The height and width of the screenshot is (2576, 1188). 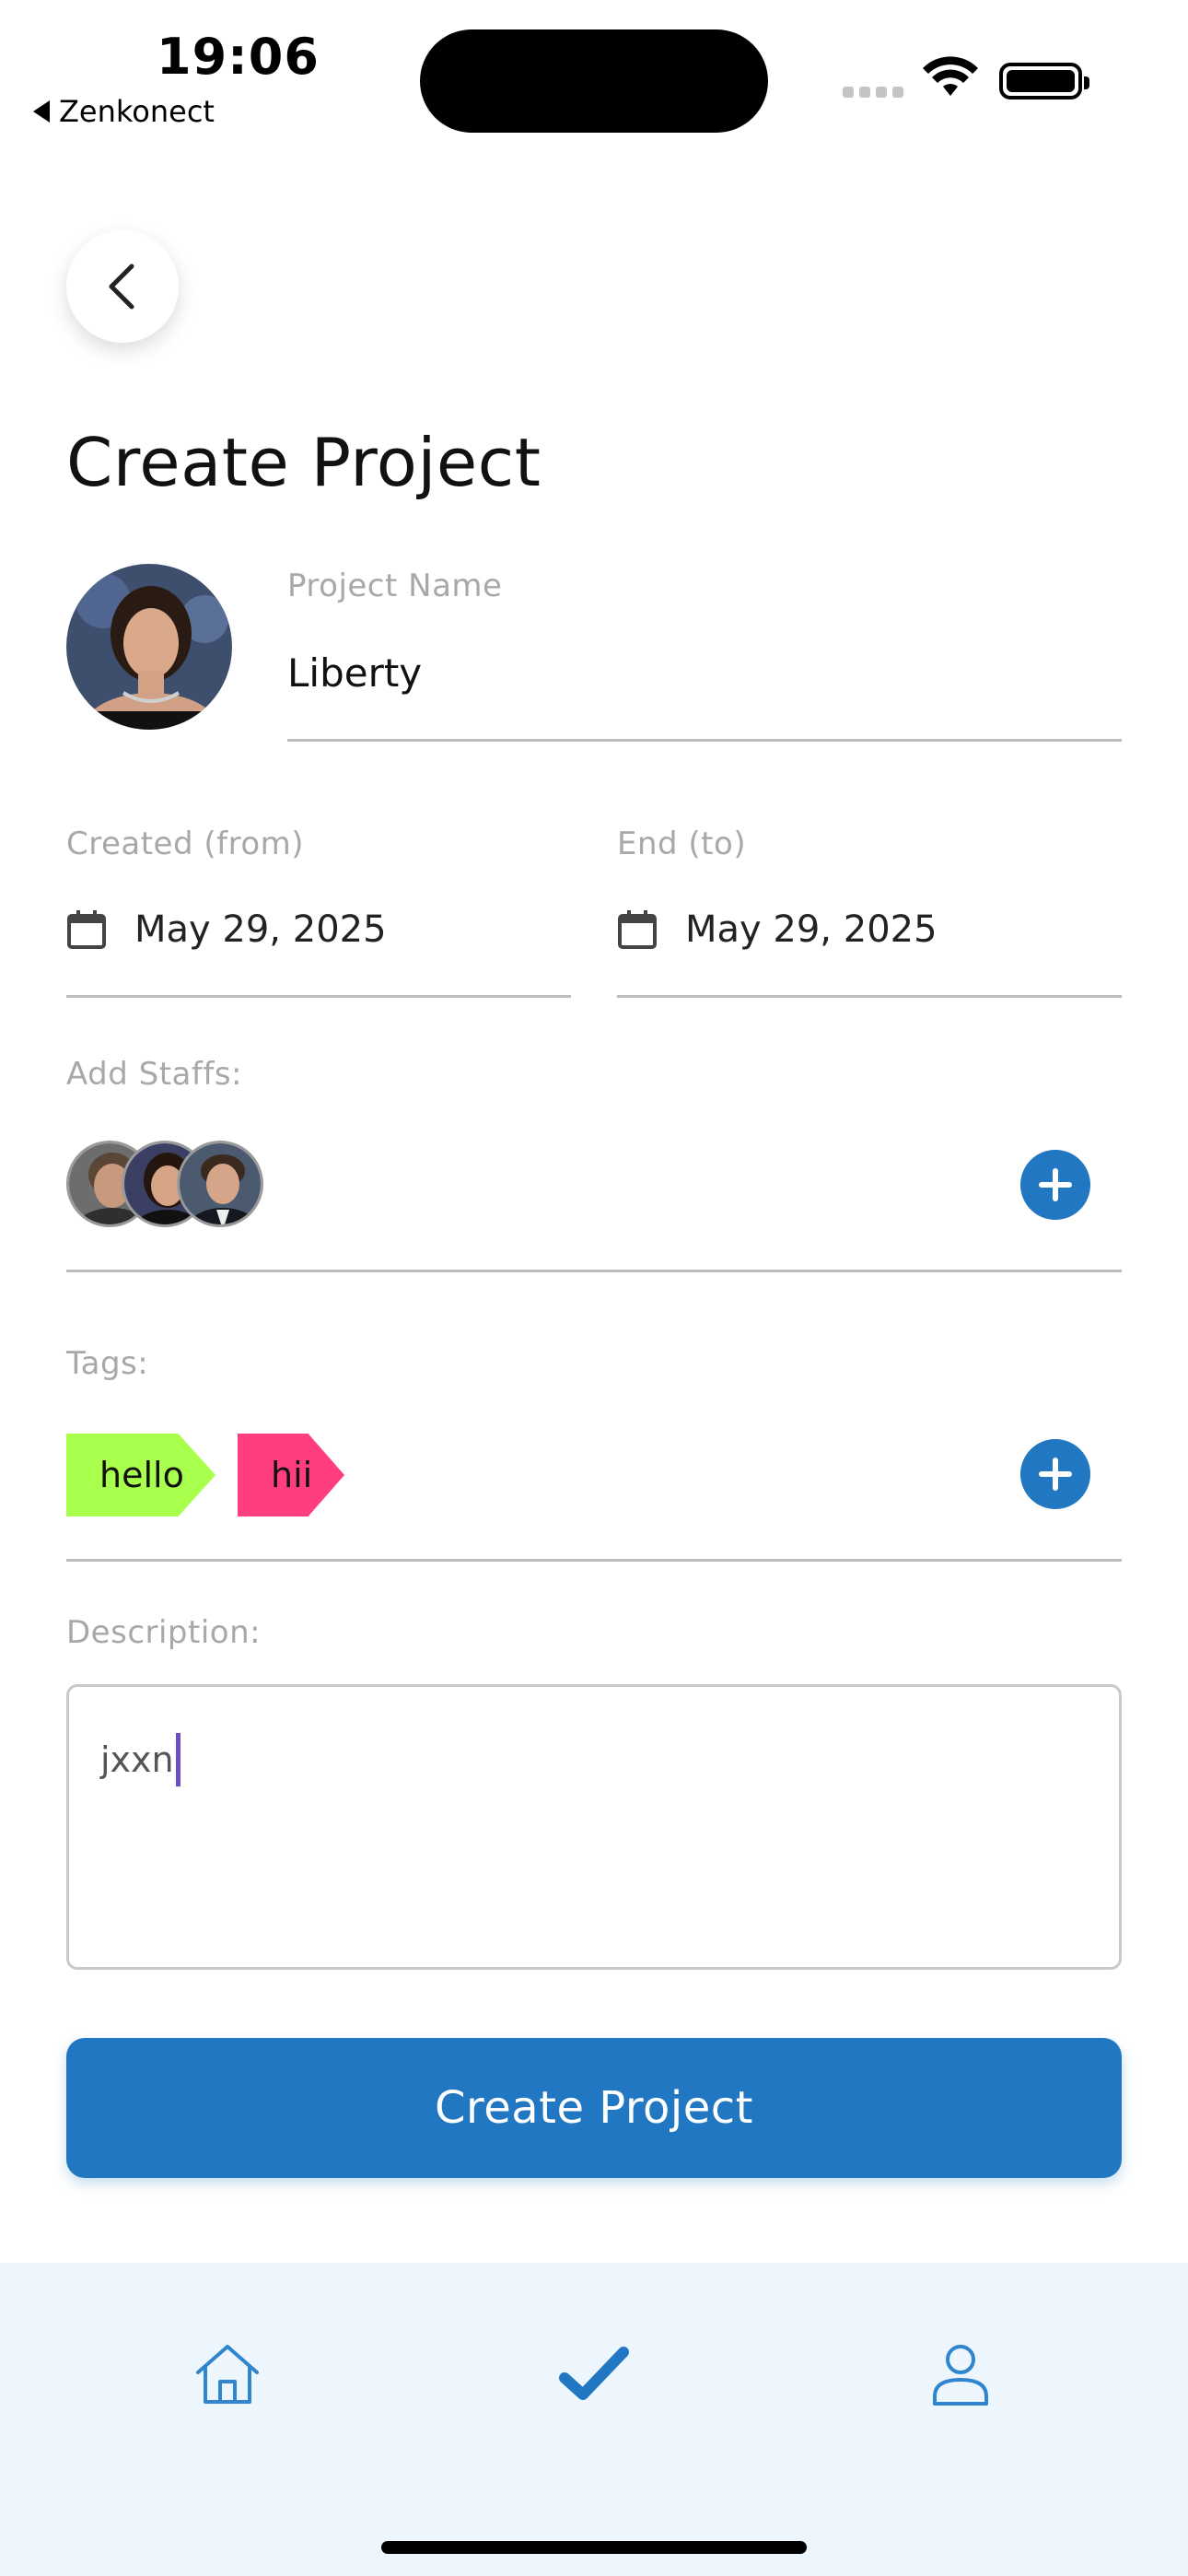 What do you see at coordinates (41, 111) in the screenshot?
I see `back-triangle-icon` at bounding box center [41, 111].